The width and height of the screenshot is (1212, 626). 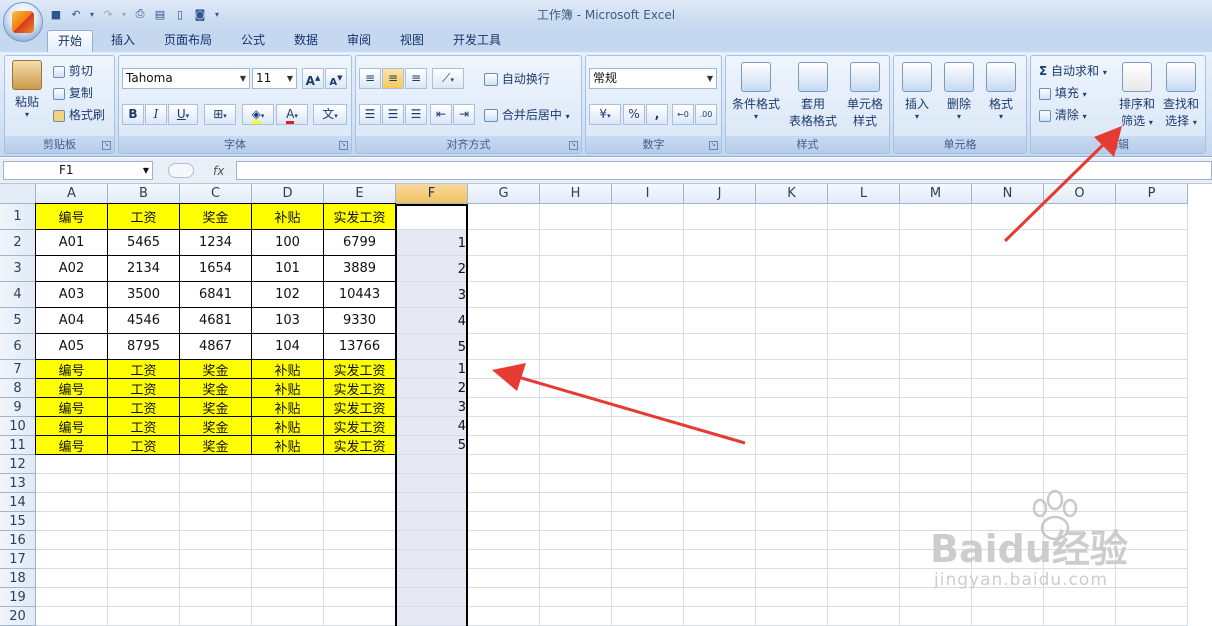 What do you see at coordinates (306, 41) in the screenshot?
I see `tab-data: 数据` at bounding box center [306, 41].